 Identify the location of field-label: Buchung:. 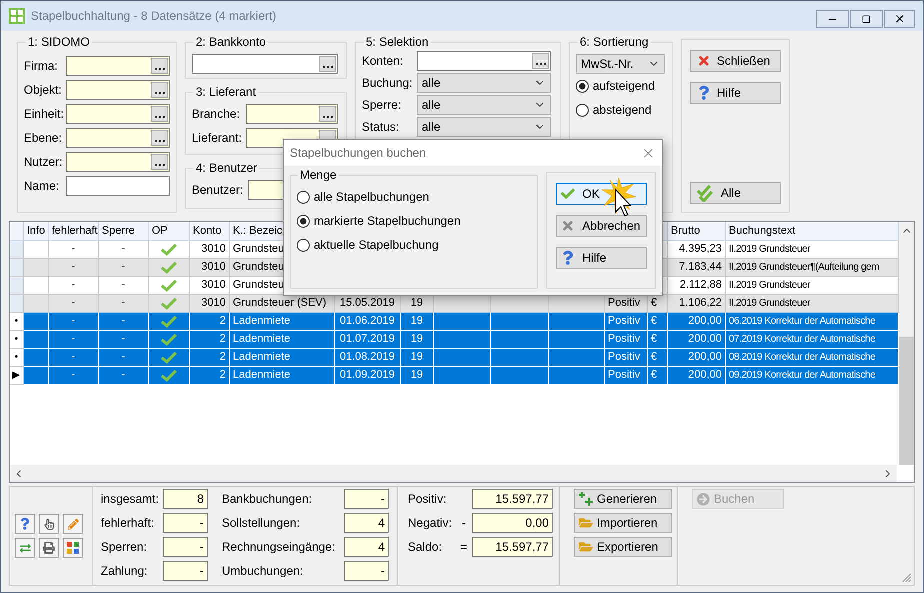
(388, 83).